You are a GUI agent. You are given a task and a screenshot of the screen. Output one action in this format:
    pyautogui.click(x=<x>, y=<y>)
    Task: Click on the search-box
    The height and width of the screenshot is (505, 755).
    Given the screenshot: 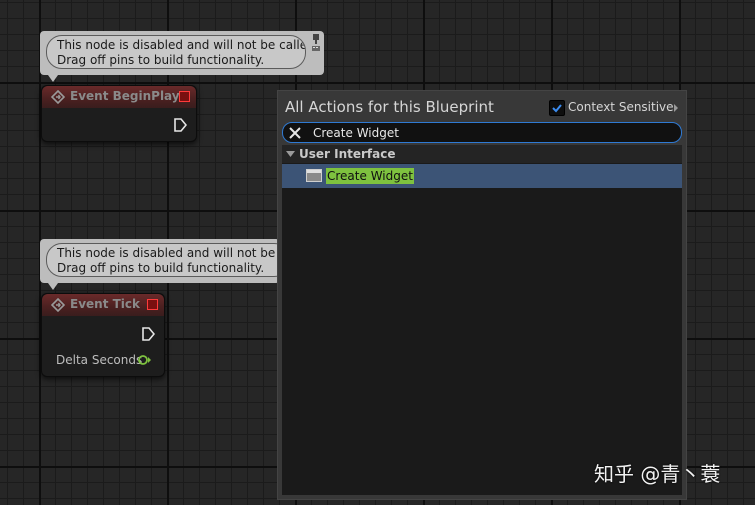 What is the action you would take?
    pyautogui.click(x=482, y=132)
    